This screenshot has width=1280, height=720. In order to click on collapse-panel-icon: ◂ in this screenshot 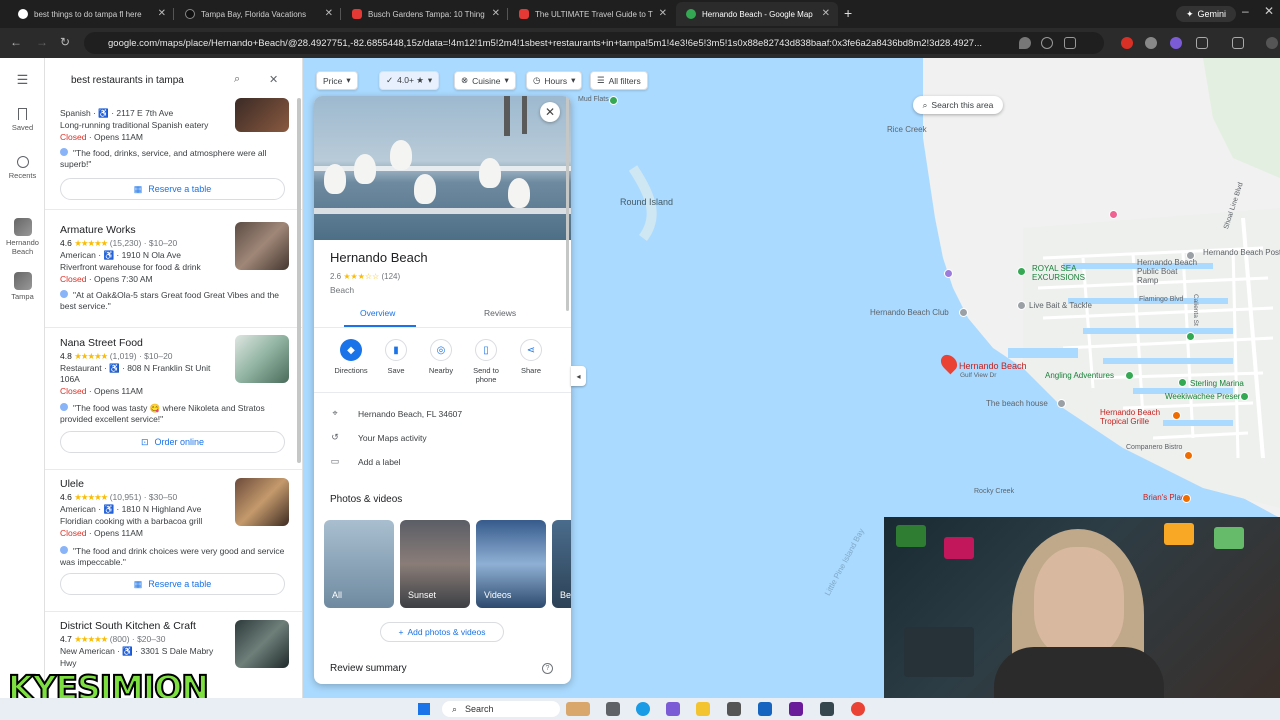, I will do `click(578, 376)`.